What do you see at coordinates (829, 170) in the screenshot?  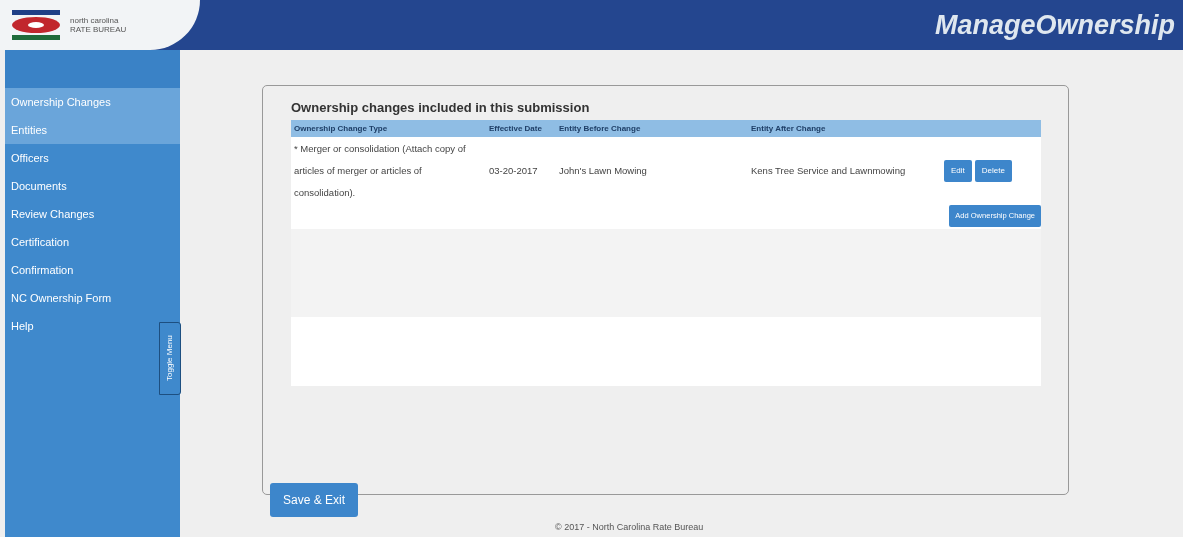 I see `table-cell-text: Kens Tree Service and Lawnmowing` at bounding box center [829, 170].